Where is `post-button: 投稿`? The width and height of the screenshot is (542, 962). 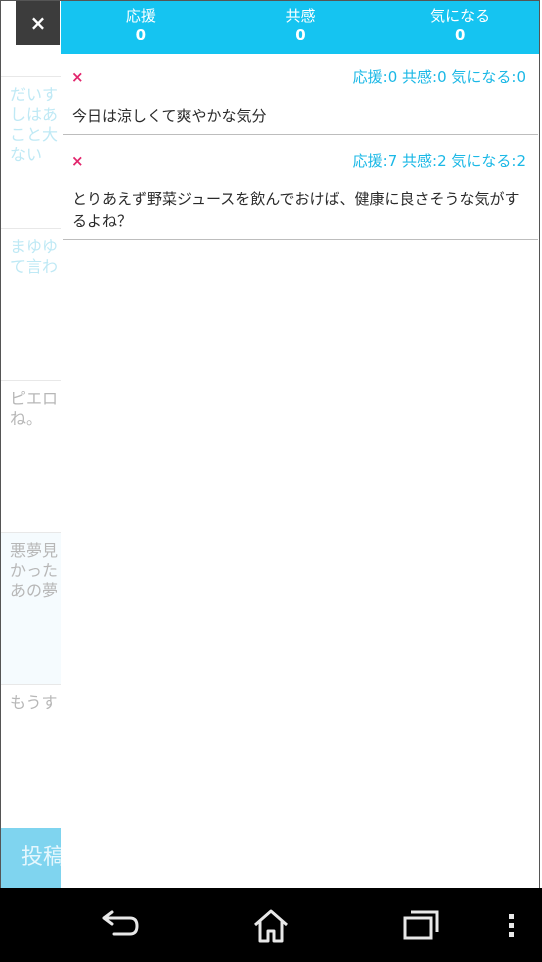 post-button: 投稿 is located at coordinates (31, 858).